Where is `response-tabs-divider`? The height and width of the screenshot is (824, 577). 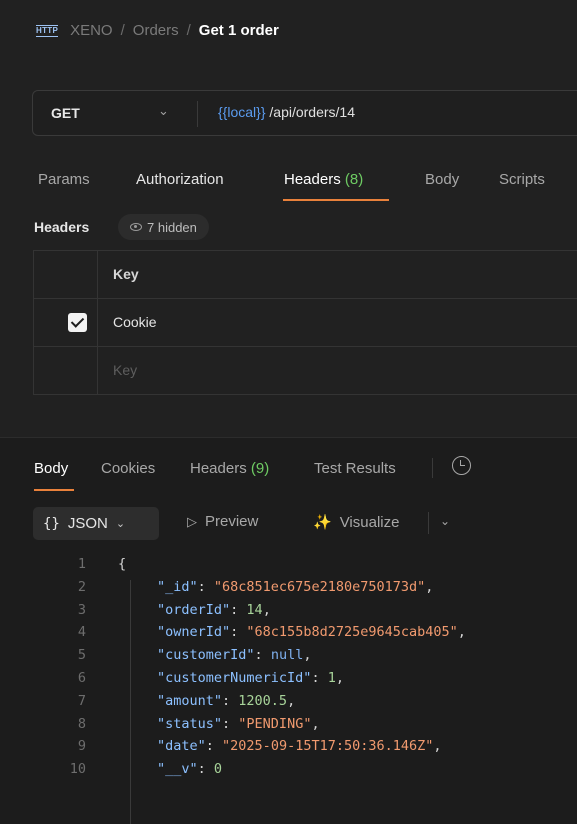 response-tabs-divider is located at coordinates (432, 468).